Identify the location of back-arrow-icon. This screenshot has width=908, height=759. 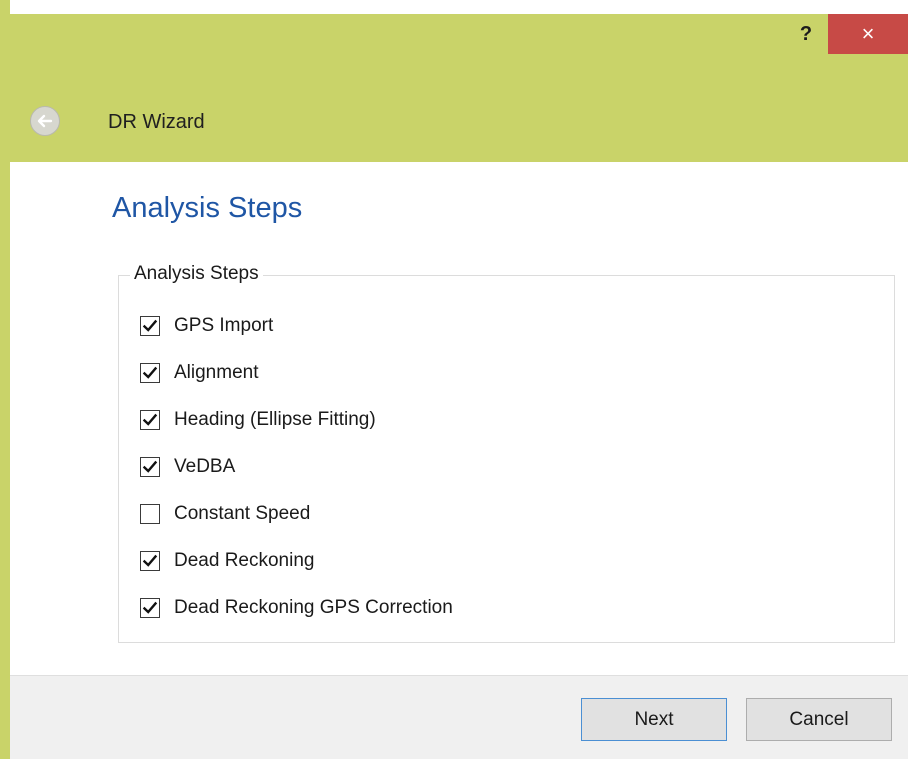
(45, 121).